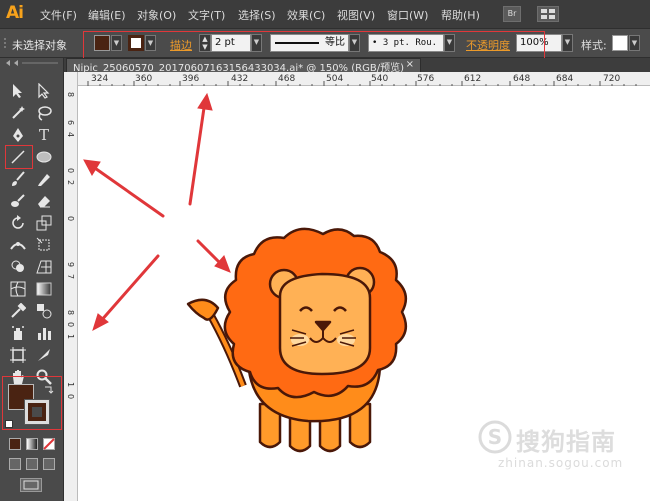  I want to click on artboard-icon, so click(18, 355).